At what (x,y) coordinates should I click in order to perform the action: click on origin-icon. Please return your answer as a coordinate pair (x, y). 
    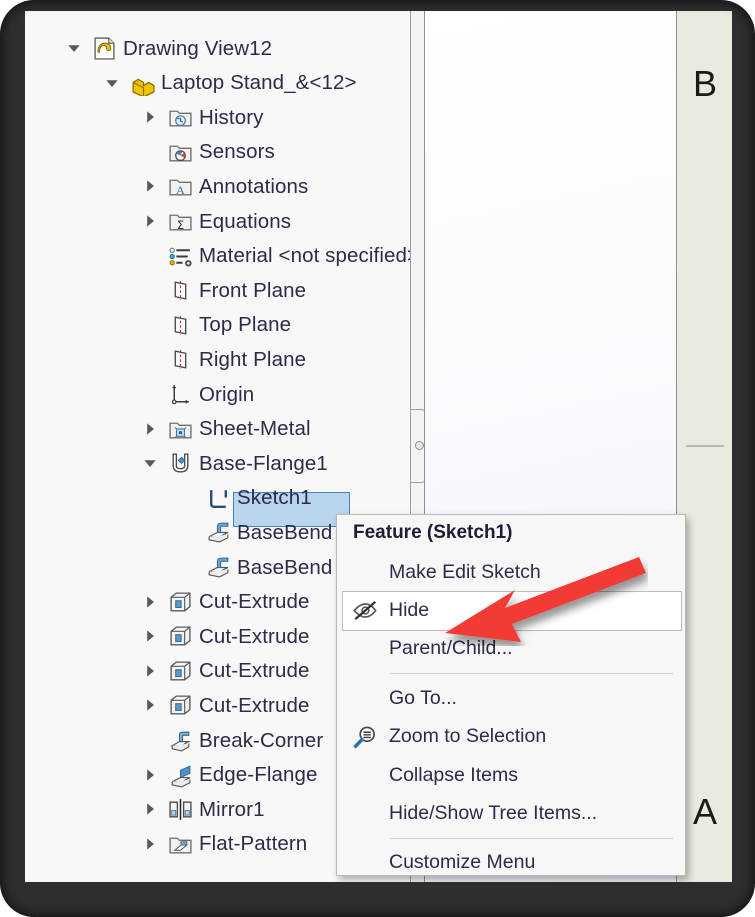
    Looking at the image, I should click on (180, 394).